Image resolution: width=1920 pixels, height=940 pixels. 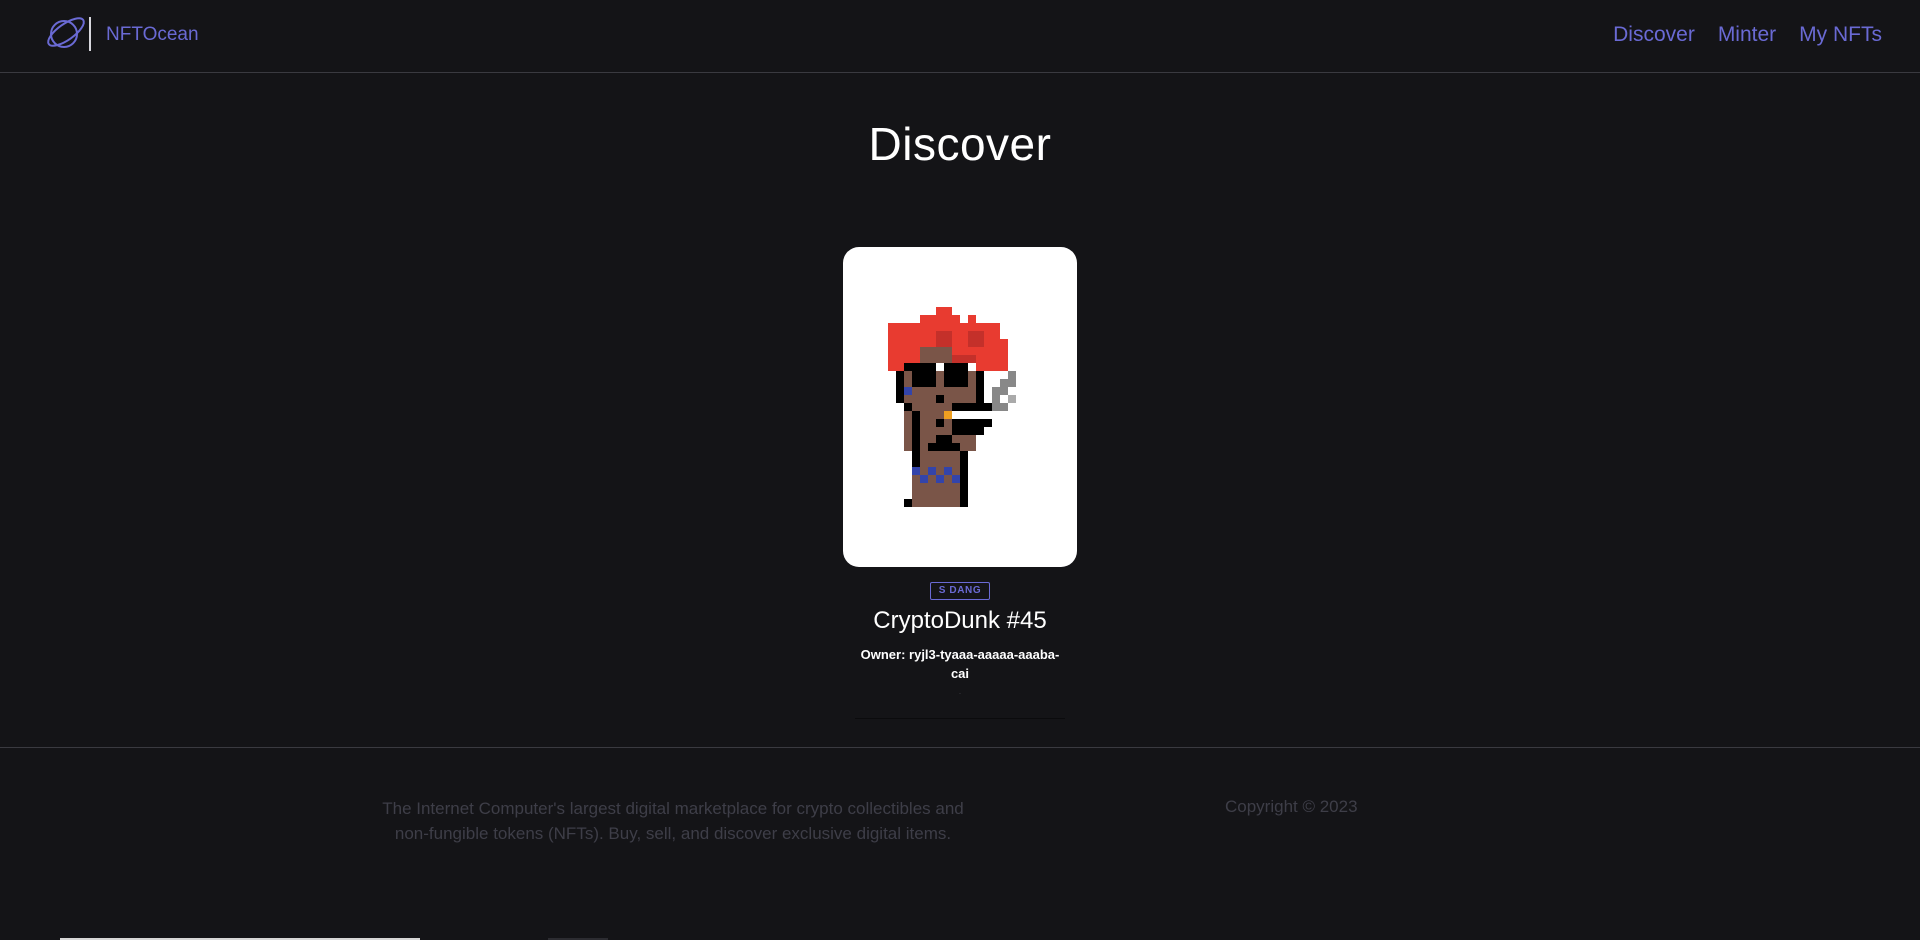 I want to click on nav-my-nfts: My NFTs, so click(x=1840, y=35).